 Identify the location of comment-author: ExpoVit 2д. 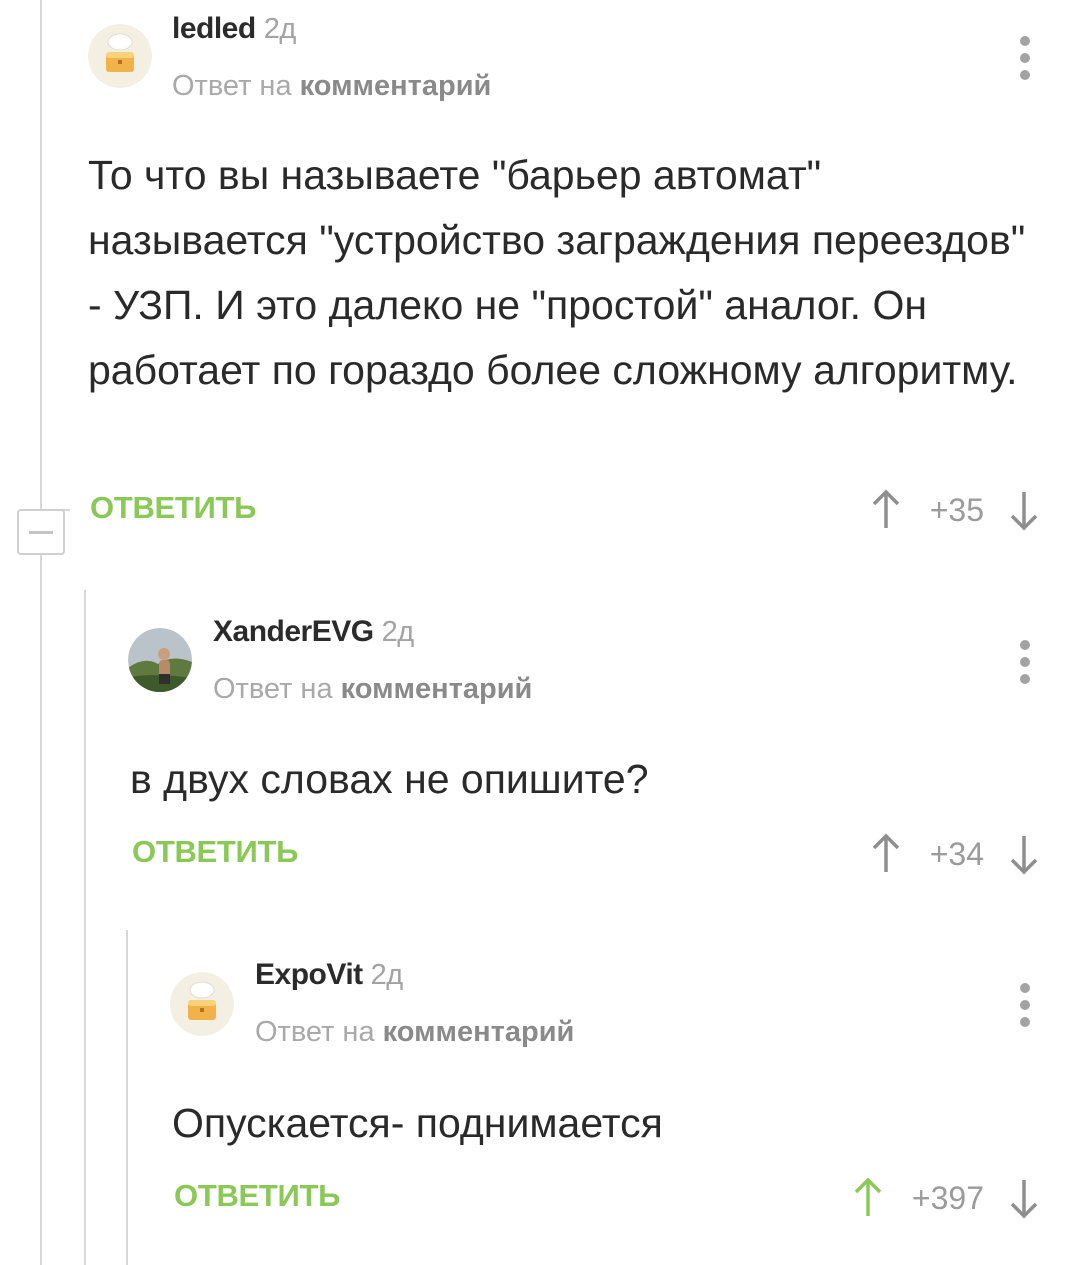
(329, 975).